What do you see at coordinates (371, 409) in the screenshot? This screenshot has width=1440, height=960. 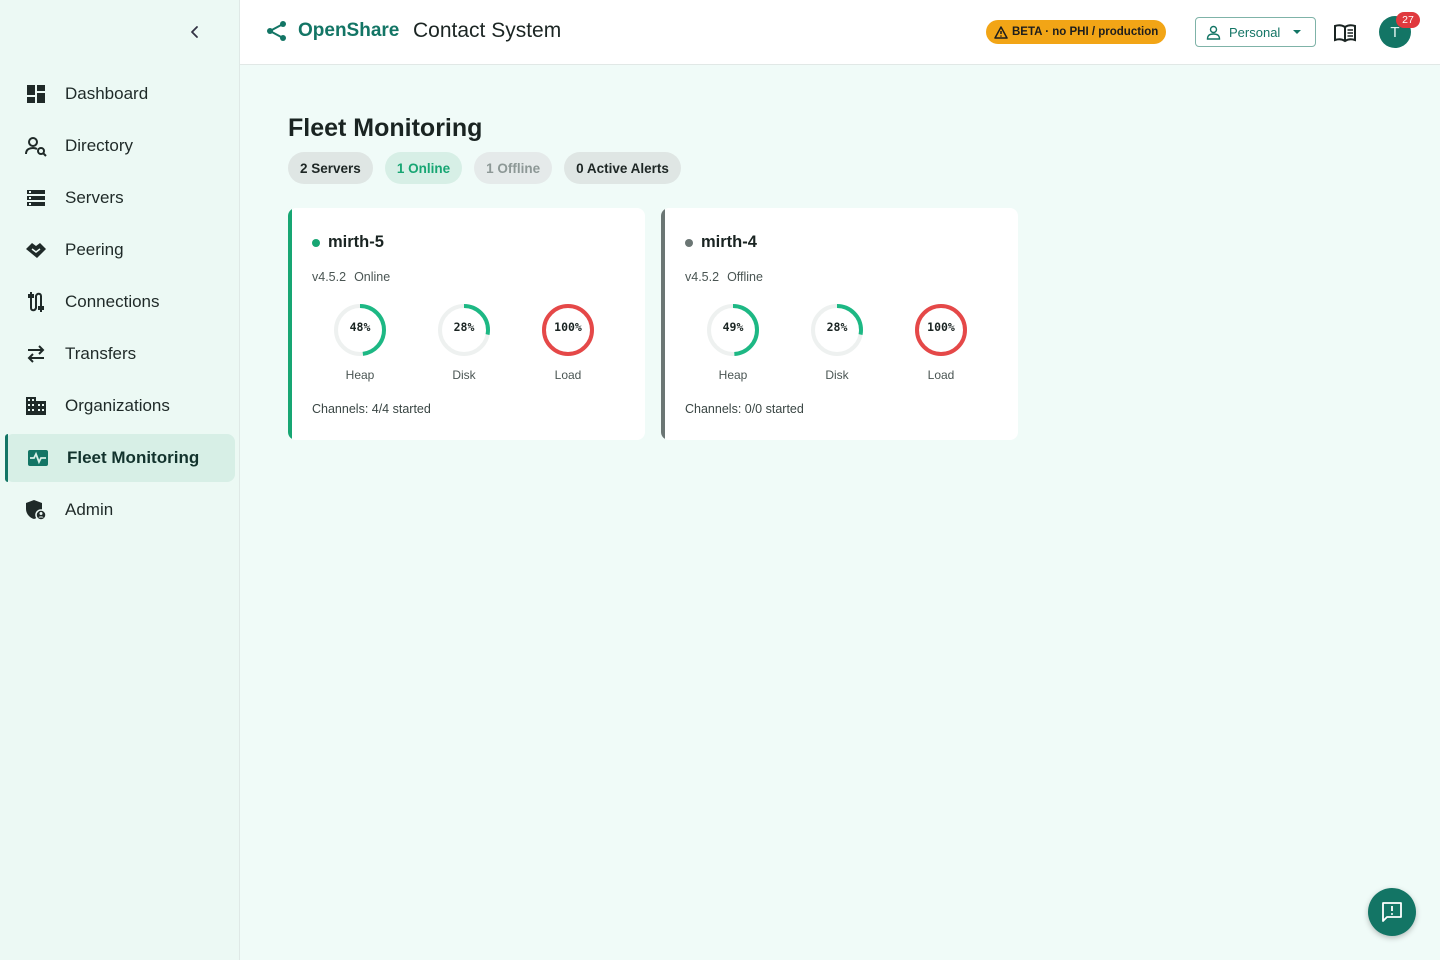 I see `channels-status: Channels: 4/4 started` at bounding box center [371, 409].